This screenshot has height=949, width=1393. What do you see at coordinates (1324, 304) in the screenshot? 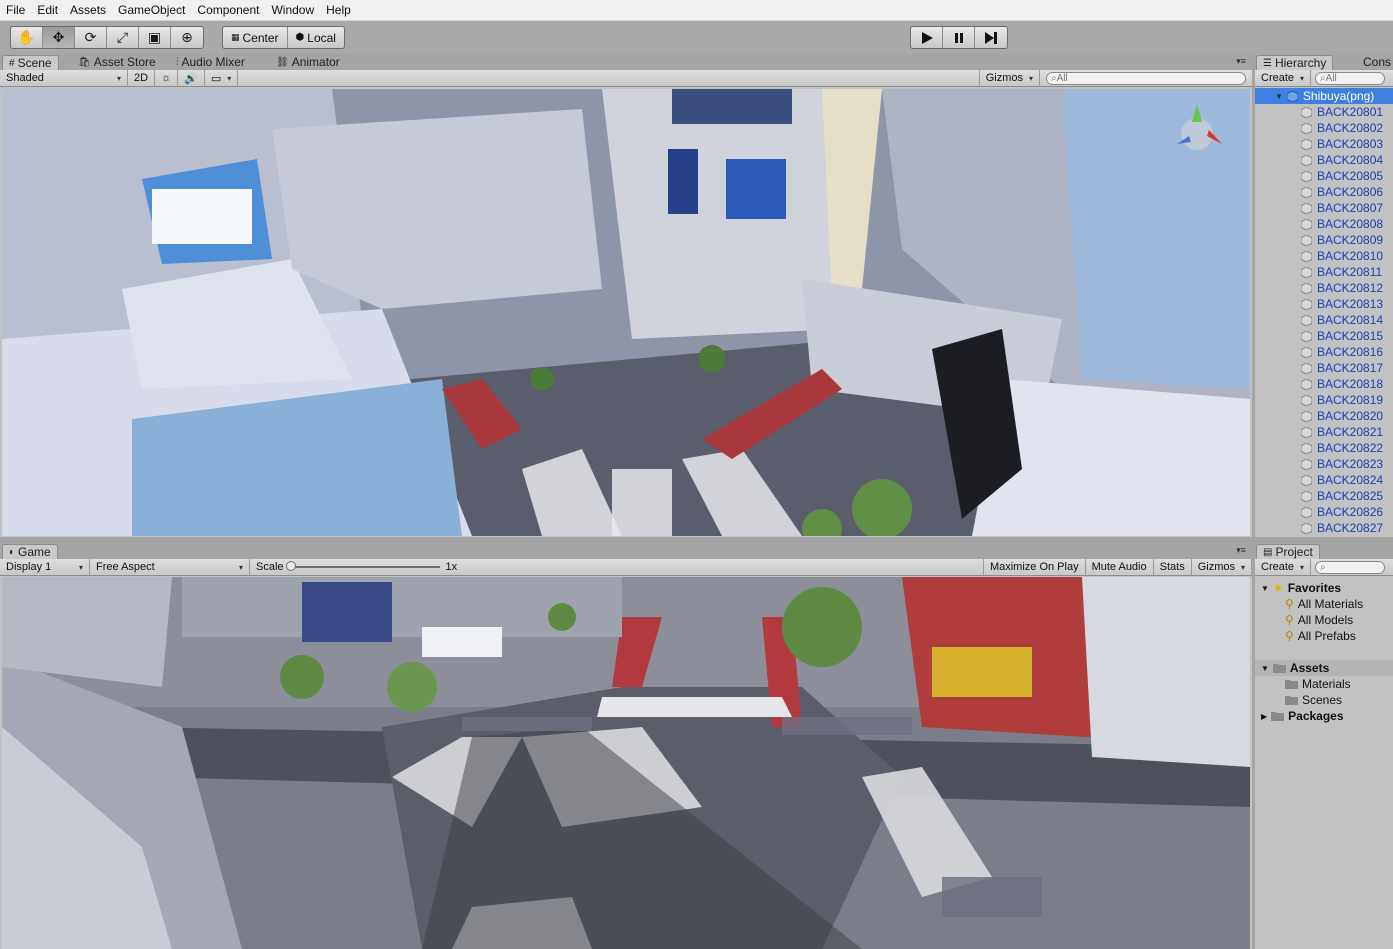
I see `hierarchy-item: BACK20813` at bounding box center [1324, 304].